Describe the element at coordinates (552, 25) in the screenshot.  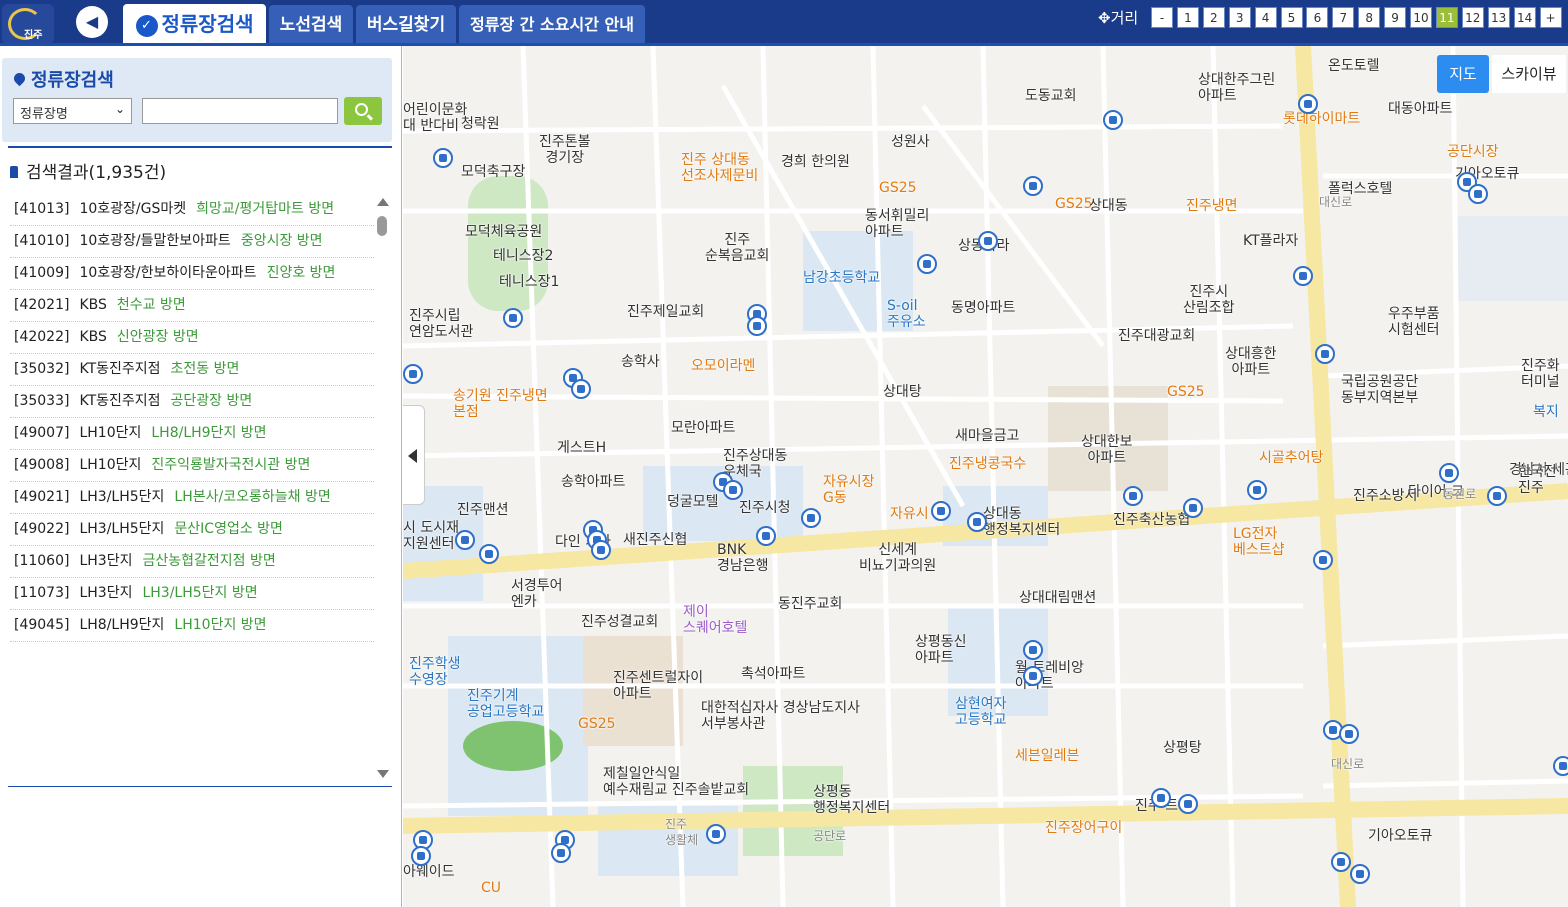
I see `tab-travel-time: 정류장 간 소요시간 안내` at that location.